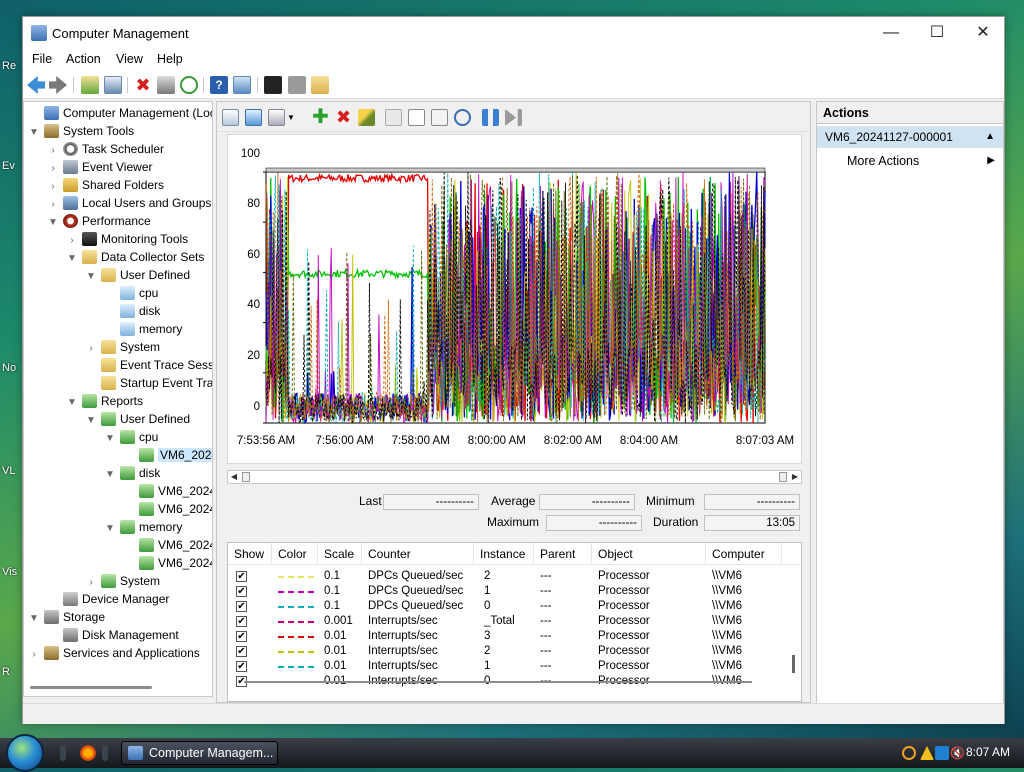 The height and width of the screenshot is (772, 1024). Describe the element at coordinates (104, 401) in the screenshot. I see `tree-item: ▼ Reports` at that location.